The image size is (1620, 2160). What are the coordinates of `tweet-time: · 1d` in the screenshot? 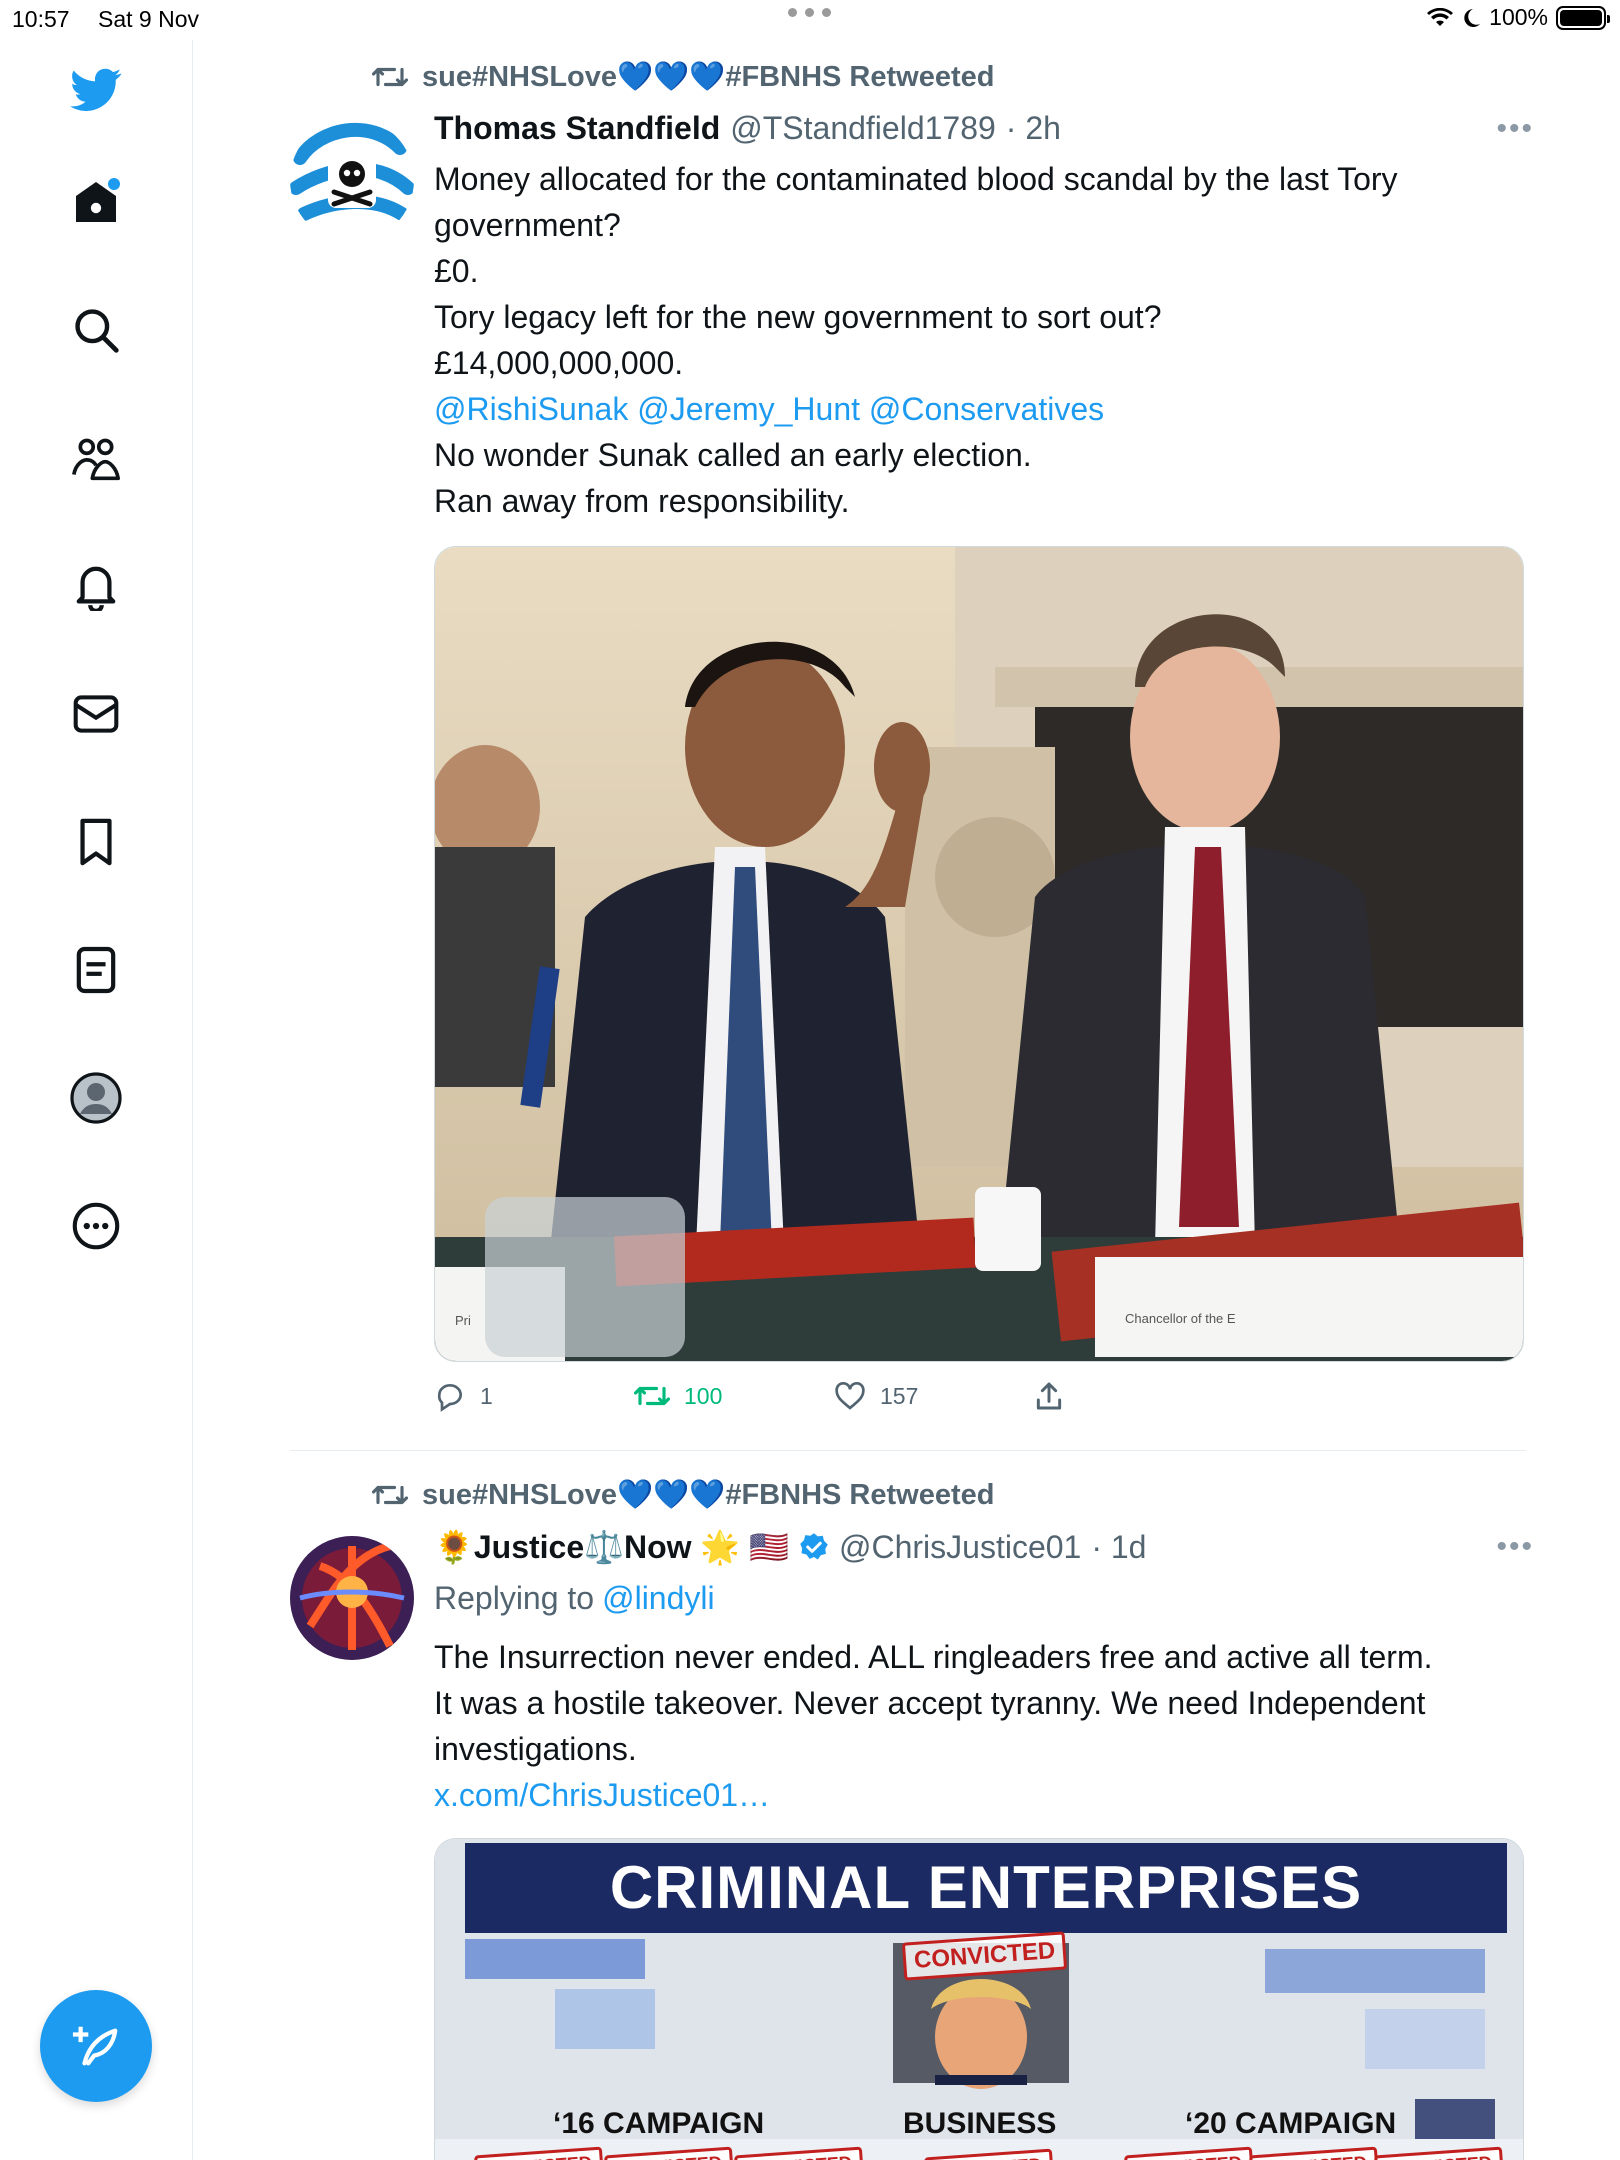 It's located at (1118, 1547).